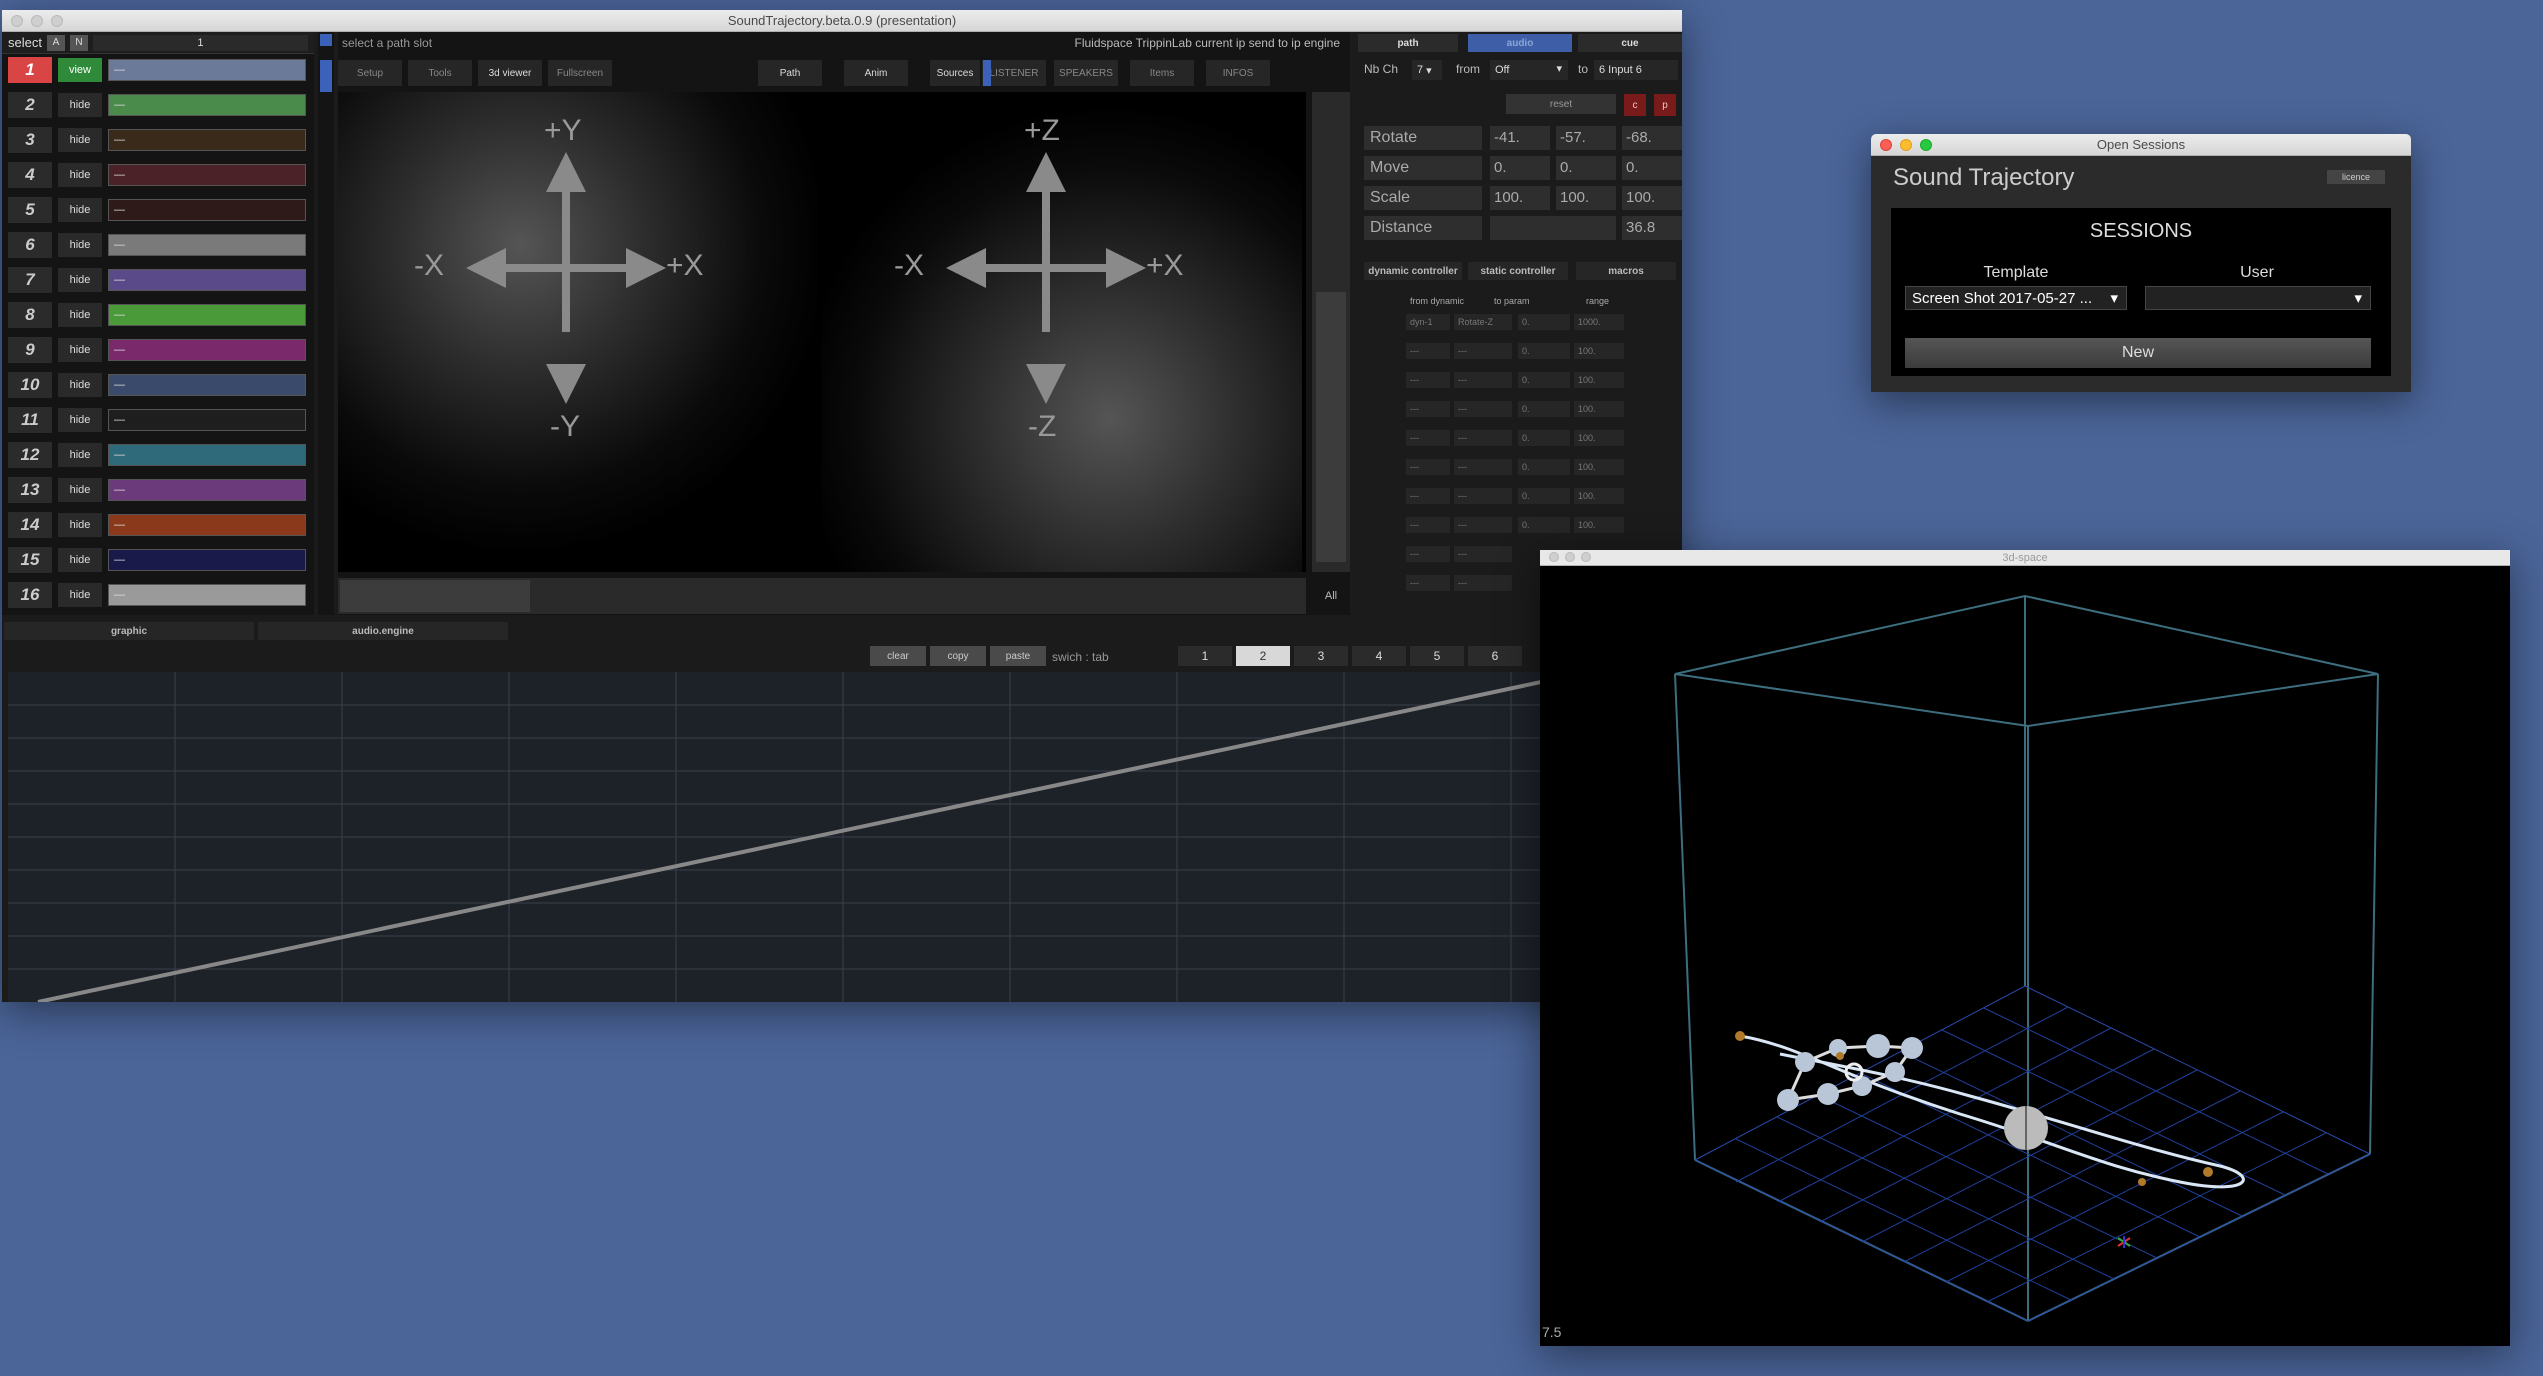  What do you see at coordinates (2258, 298) in the screenshot?
I see `user-select: ▾` at bounding box center [2258, 298].